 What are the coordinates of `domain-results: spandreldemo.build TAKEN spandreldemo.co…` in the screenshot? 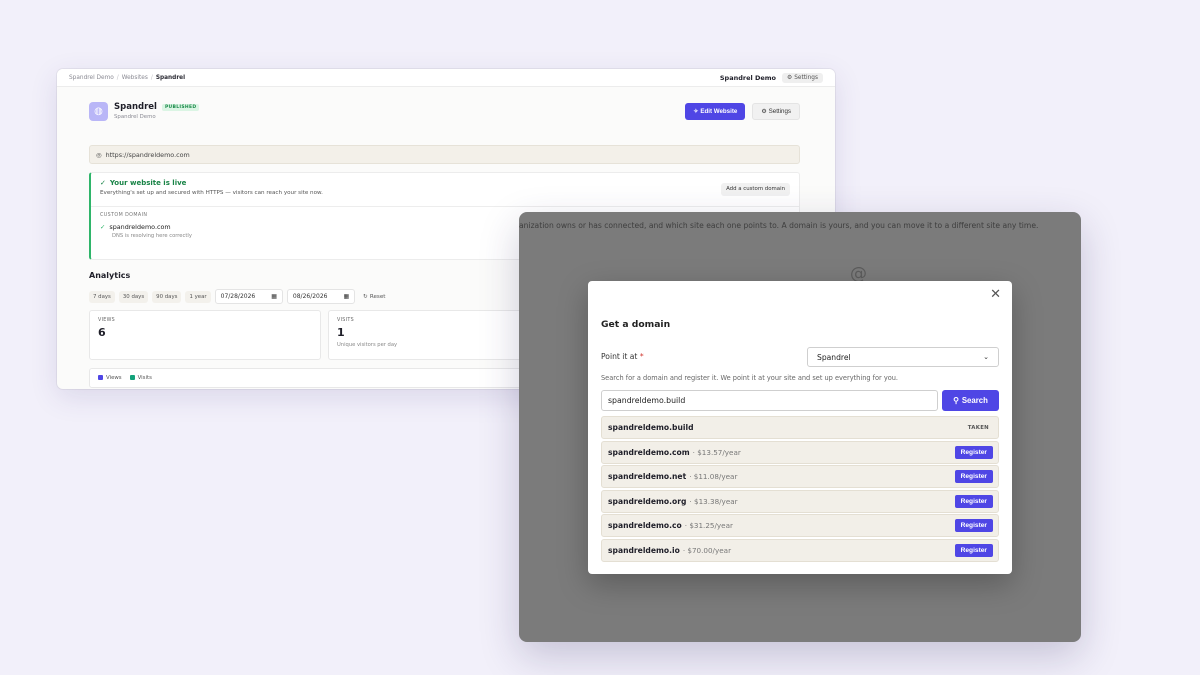 It's located at (800, 490).